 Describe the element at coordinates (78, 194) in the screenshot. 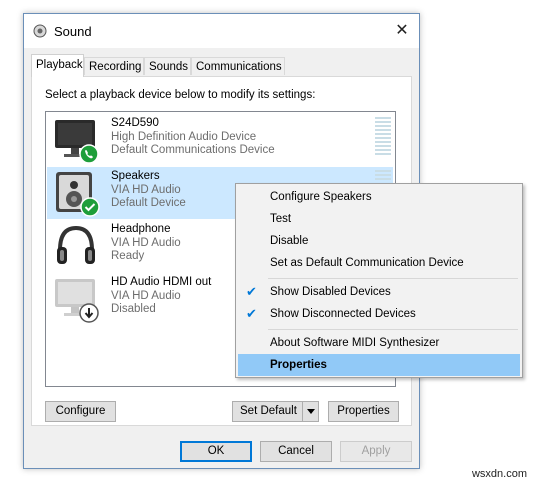

I see `speaker-icon` at that location.